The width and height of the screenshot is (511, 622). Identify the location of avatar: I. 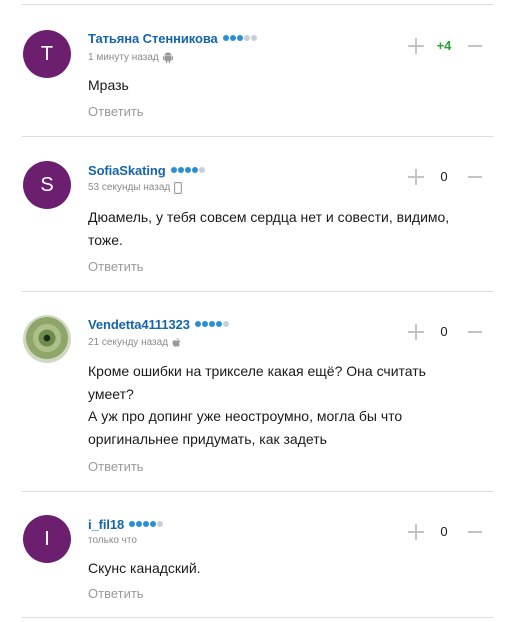
(47, 539).